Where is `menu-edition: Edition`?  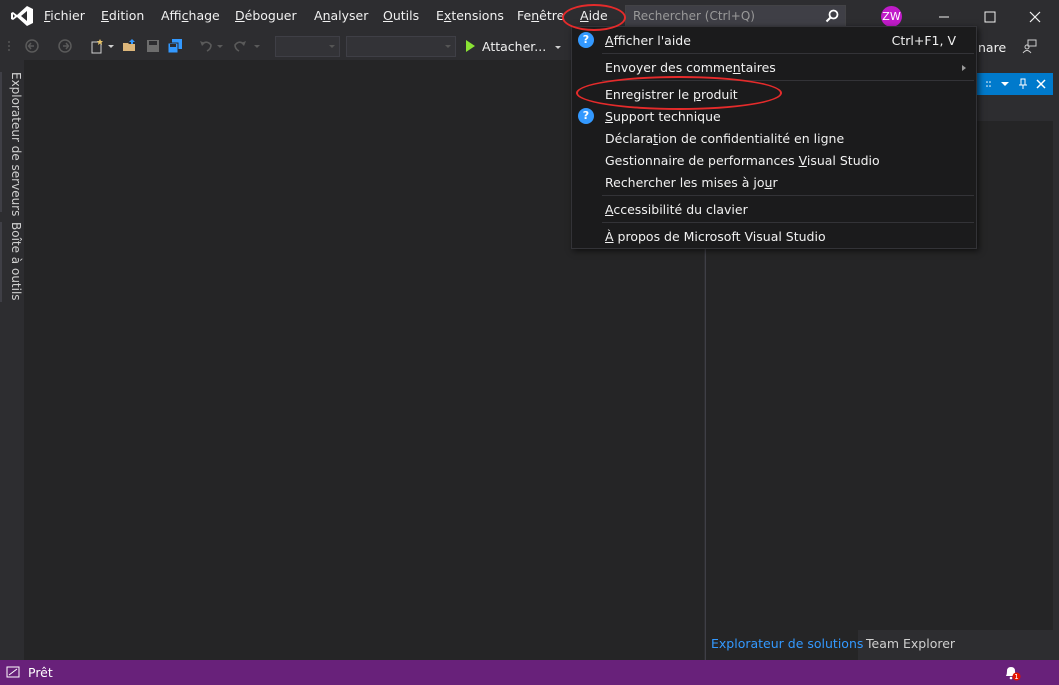
menu-edition: Edition is located at coordinates (122, 17).